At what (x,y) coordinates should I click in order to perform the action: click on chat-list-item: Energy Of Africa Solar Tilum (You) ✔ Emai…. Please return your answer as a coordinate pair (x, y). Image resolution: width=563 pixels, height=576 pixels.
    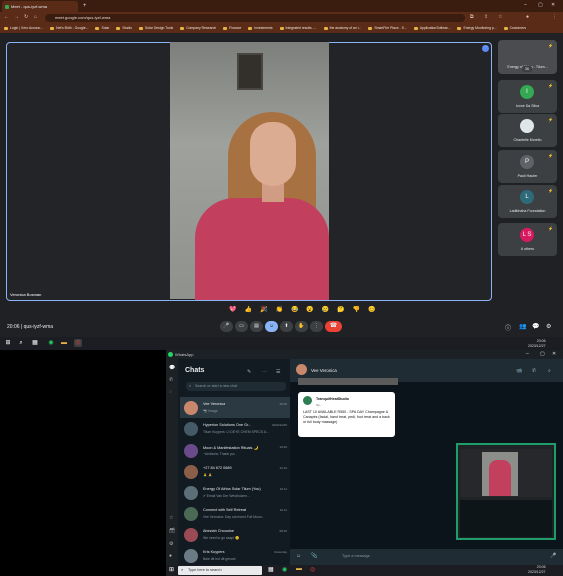
    Looking at the image, I should click on (235, 492).